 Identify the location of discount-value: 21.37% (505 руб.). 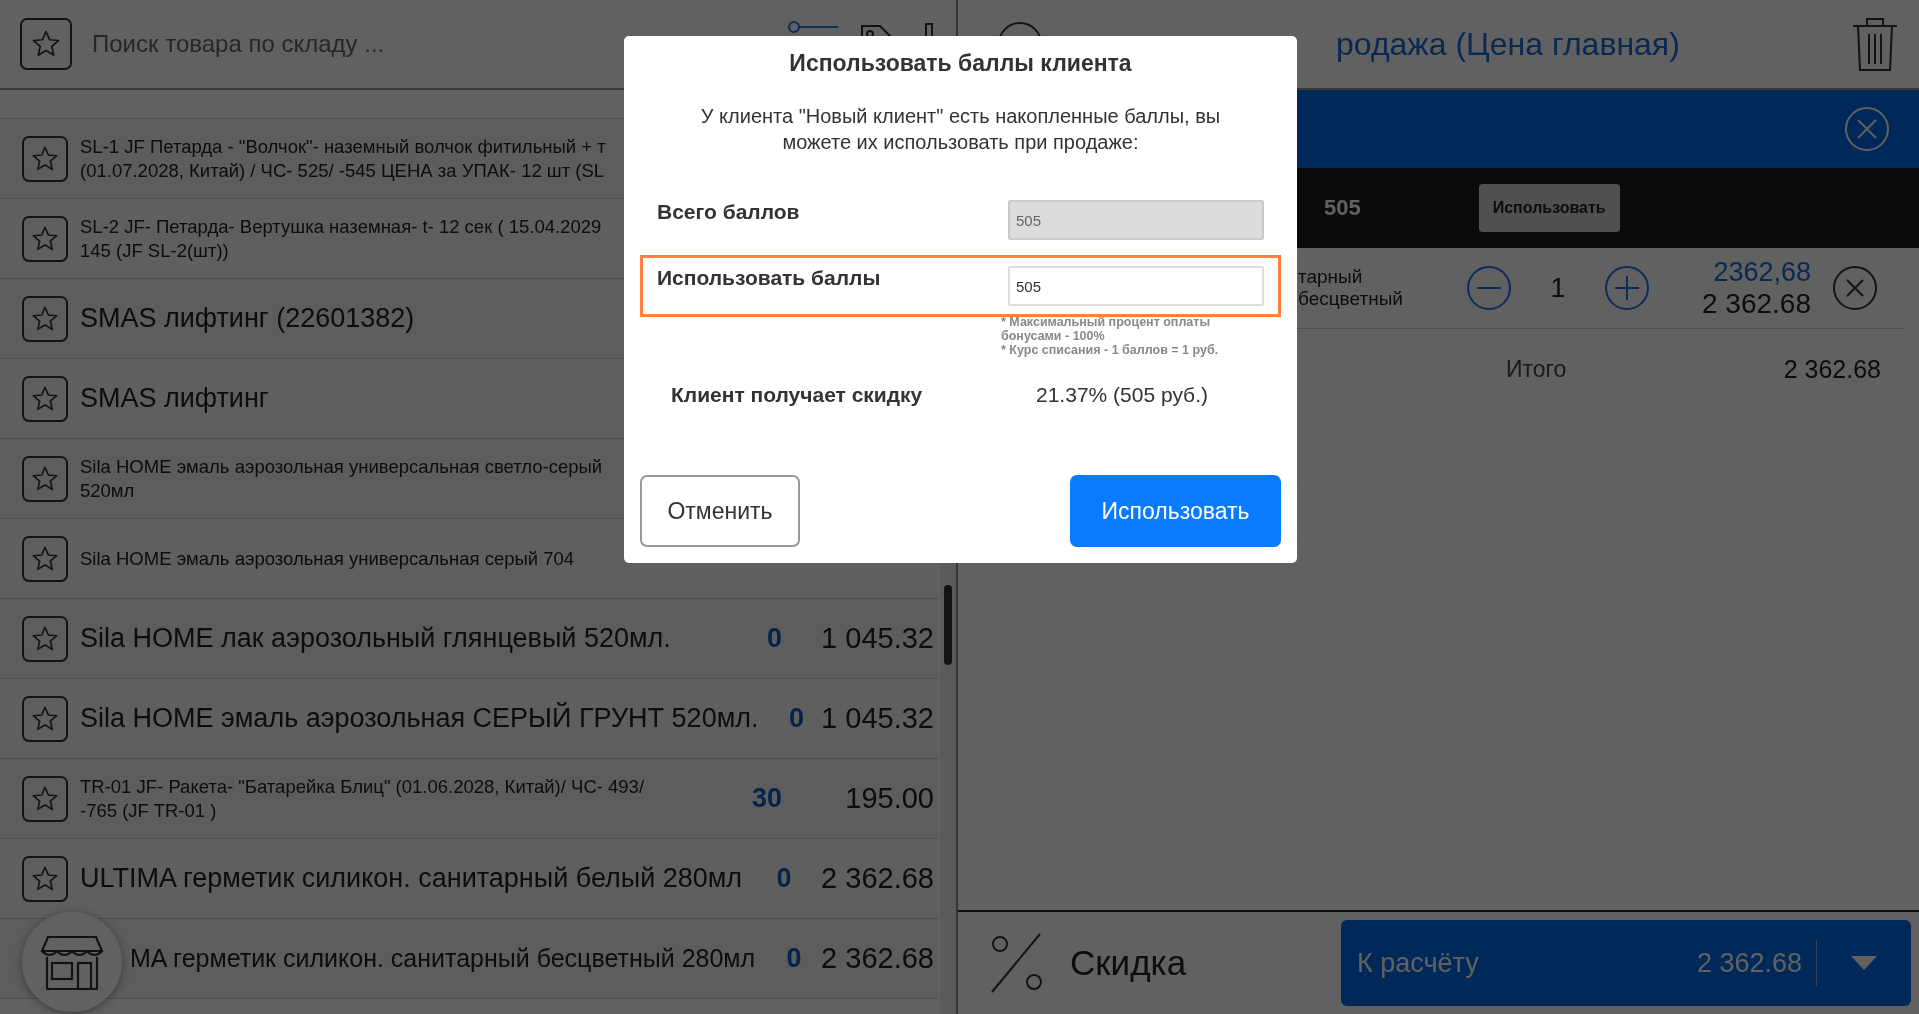
(1122, 395).